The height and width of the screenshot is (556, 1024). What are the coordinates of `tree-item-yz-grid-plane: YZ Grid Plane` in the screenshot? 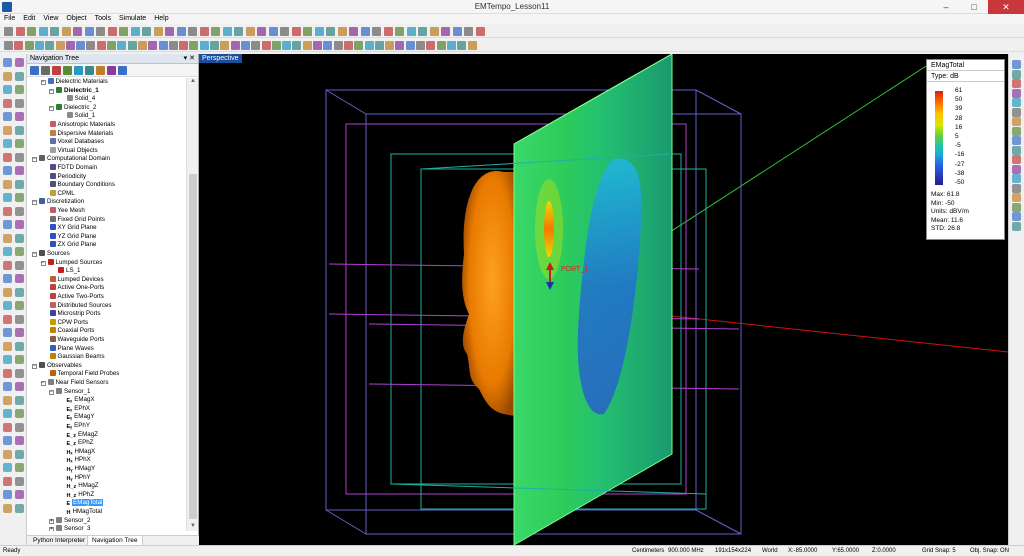 It's located at (72, 237).